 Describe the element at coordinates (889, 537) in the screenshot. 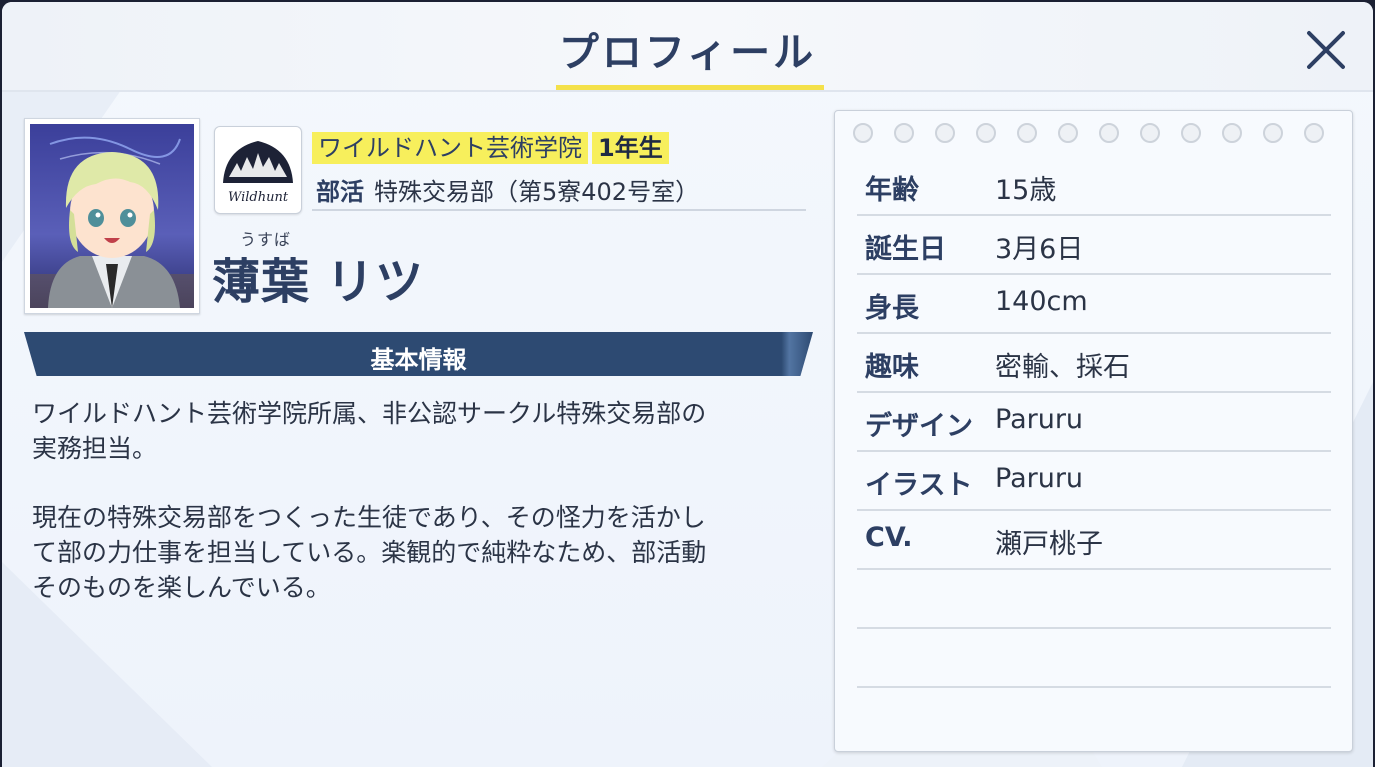

I see `row-label: CV.` at that location.